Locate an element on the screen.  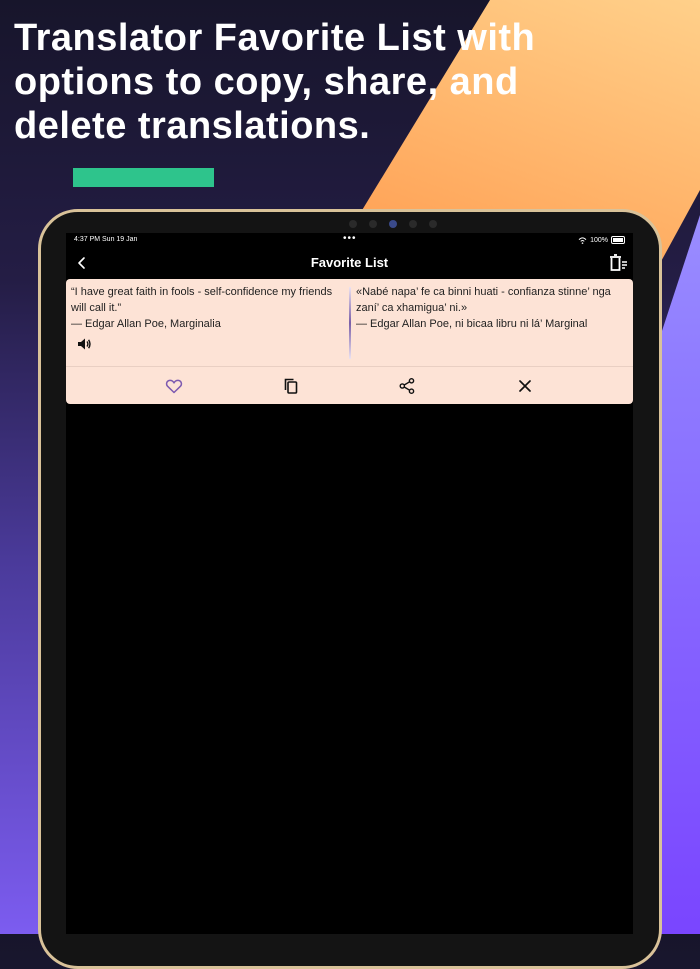
close-icon is located at coordinates (525, 386).